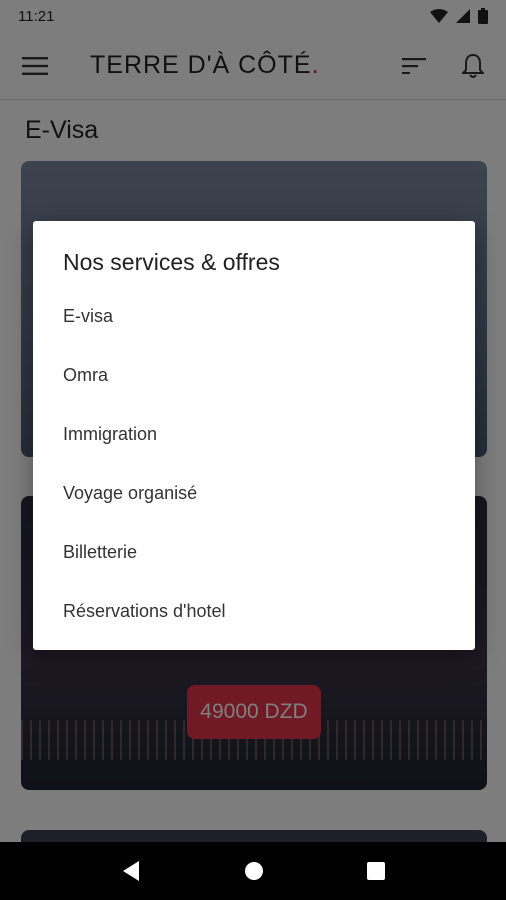 The image size is (506, 900). I want to click on dialog-item-hotel: Réservations d'hotel, so click(254, 611).